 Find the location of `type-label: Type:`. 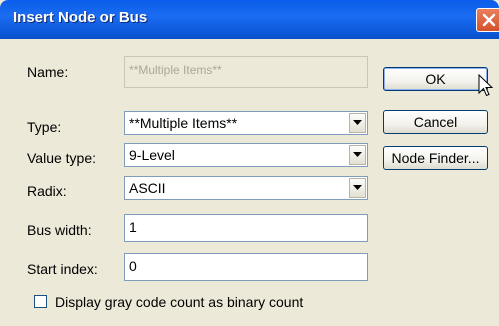

type-label: Type: is located at coordinates (44, 127).